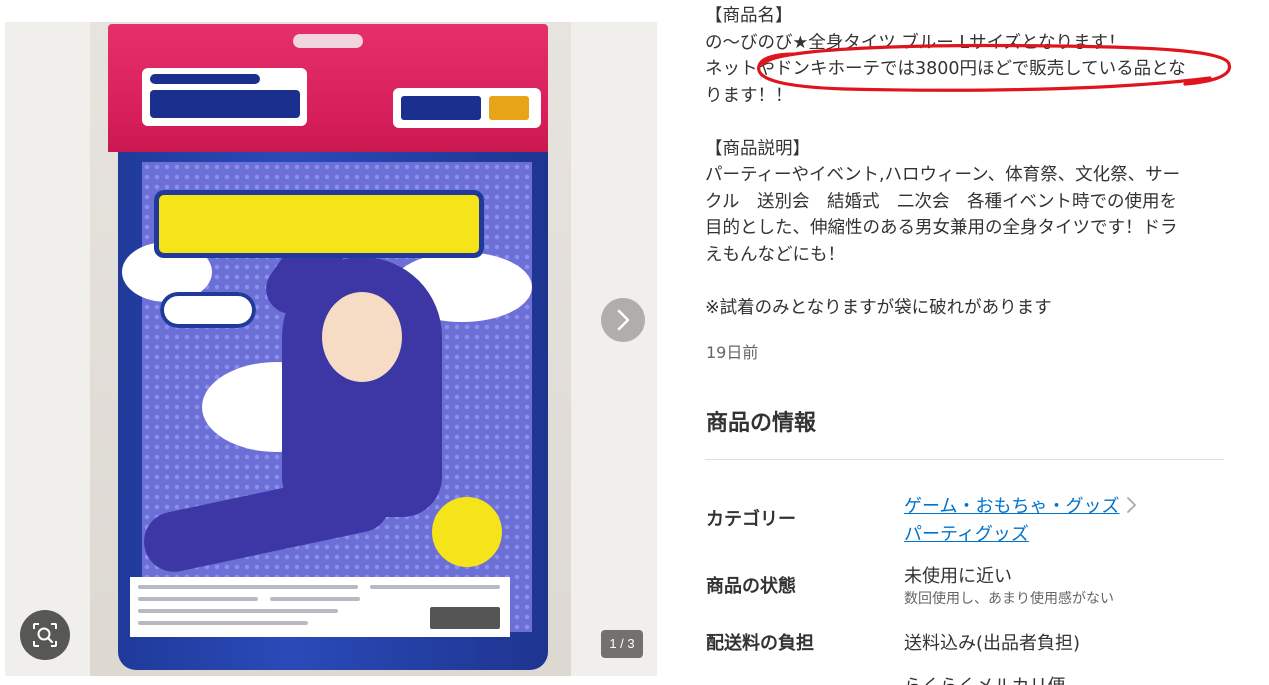 This screenshot has height=685, width=1269. Describe the element at coordinates (622, 644) in the screenshot. I see `image-counter: 1 / 3` at that location.